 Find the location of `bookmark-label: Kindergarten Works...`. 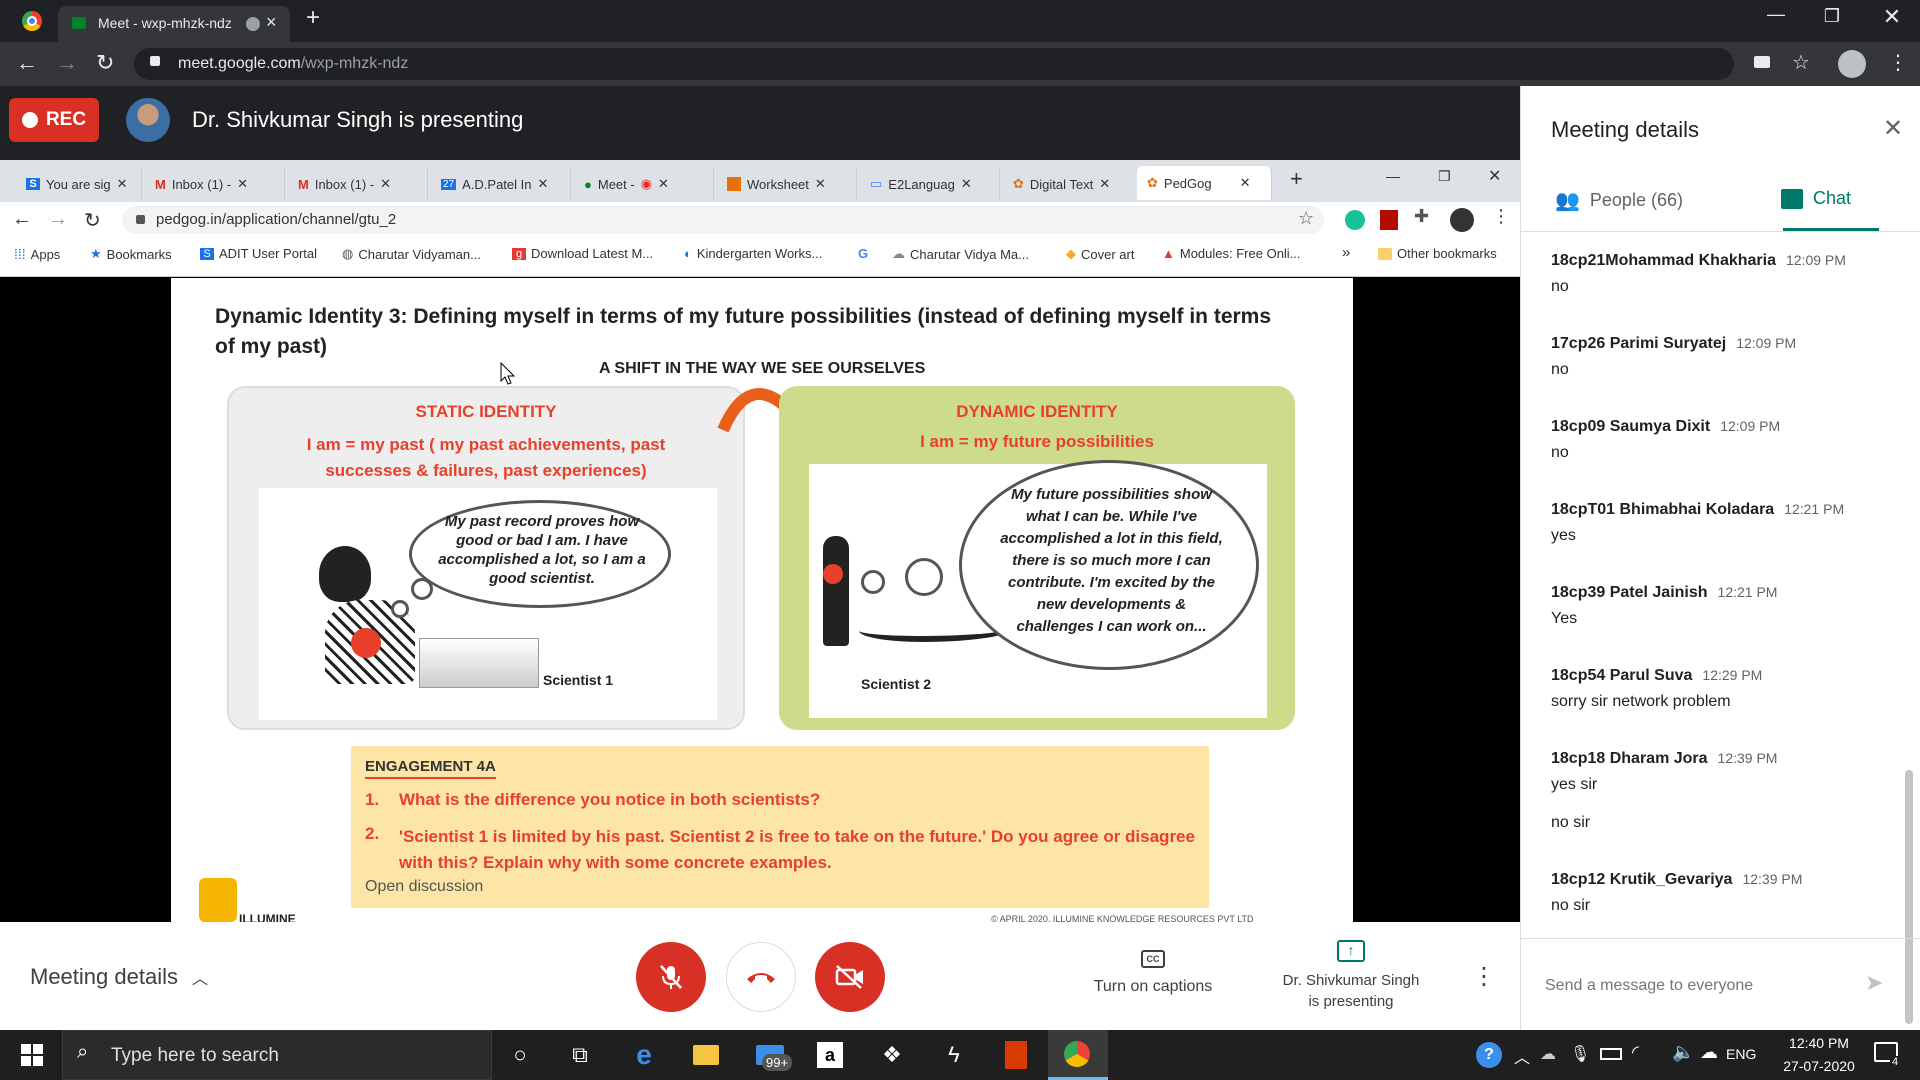

bookmark-label: Kindergarten Works... is located at coordinates (759, 253).